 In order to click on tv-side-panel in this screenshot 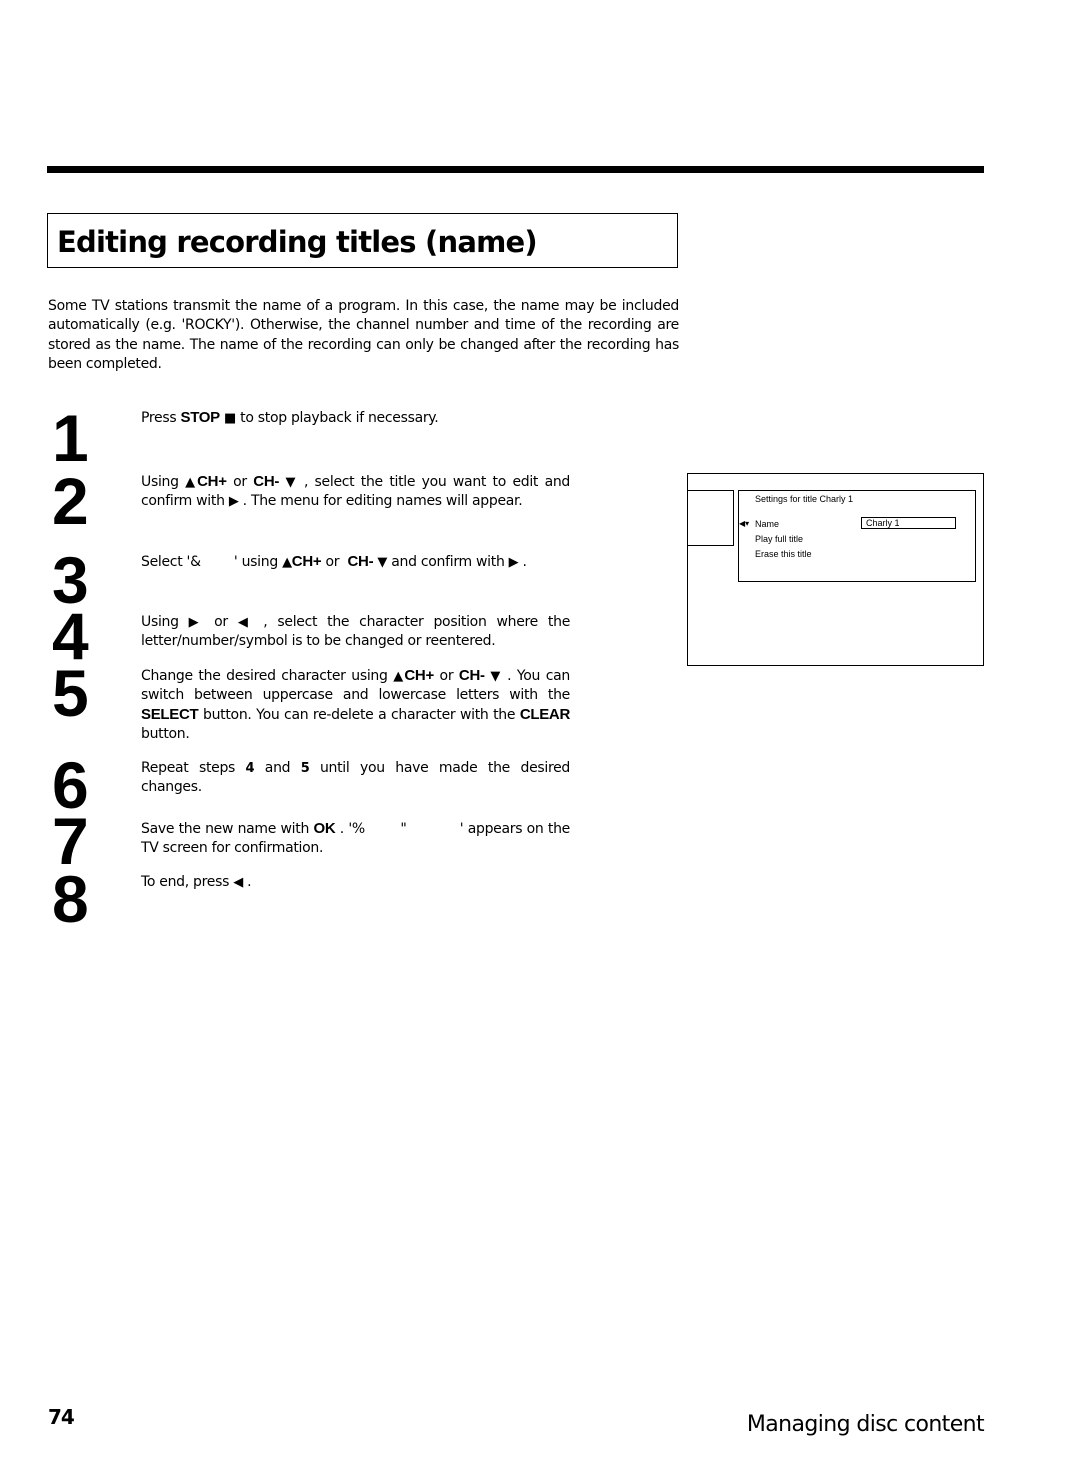, I will do `click(711, 518)`.